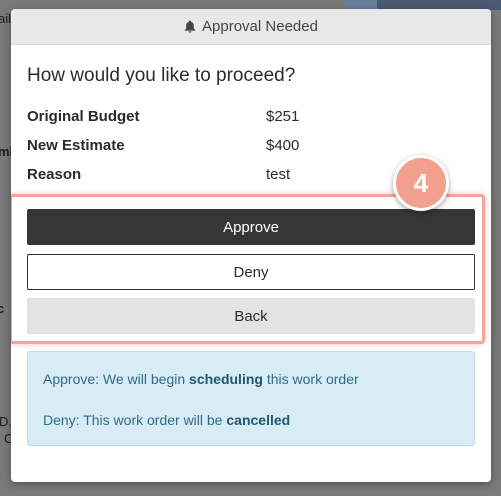 The width and height of the screenshot is (501, 496). I want to click on modal-header: Approval Needed, so click(251, 27).